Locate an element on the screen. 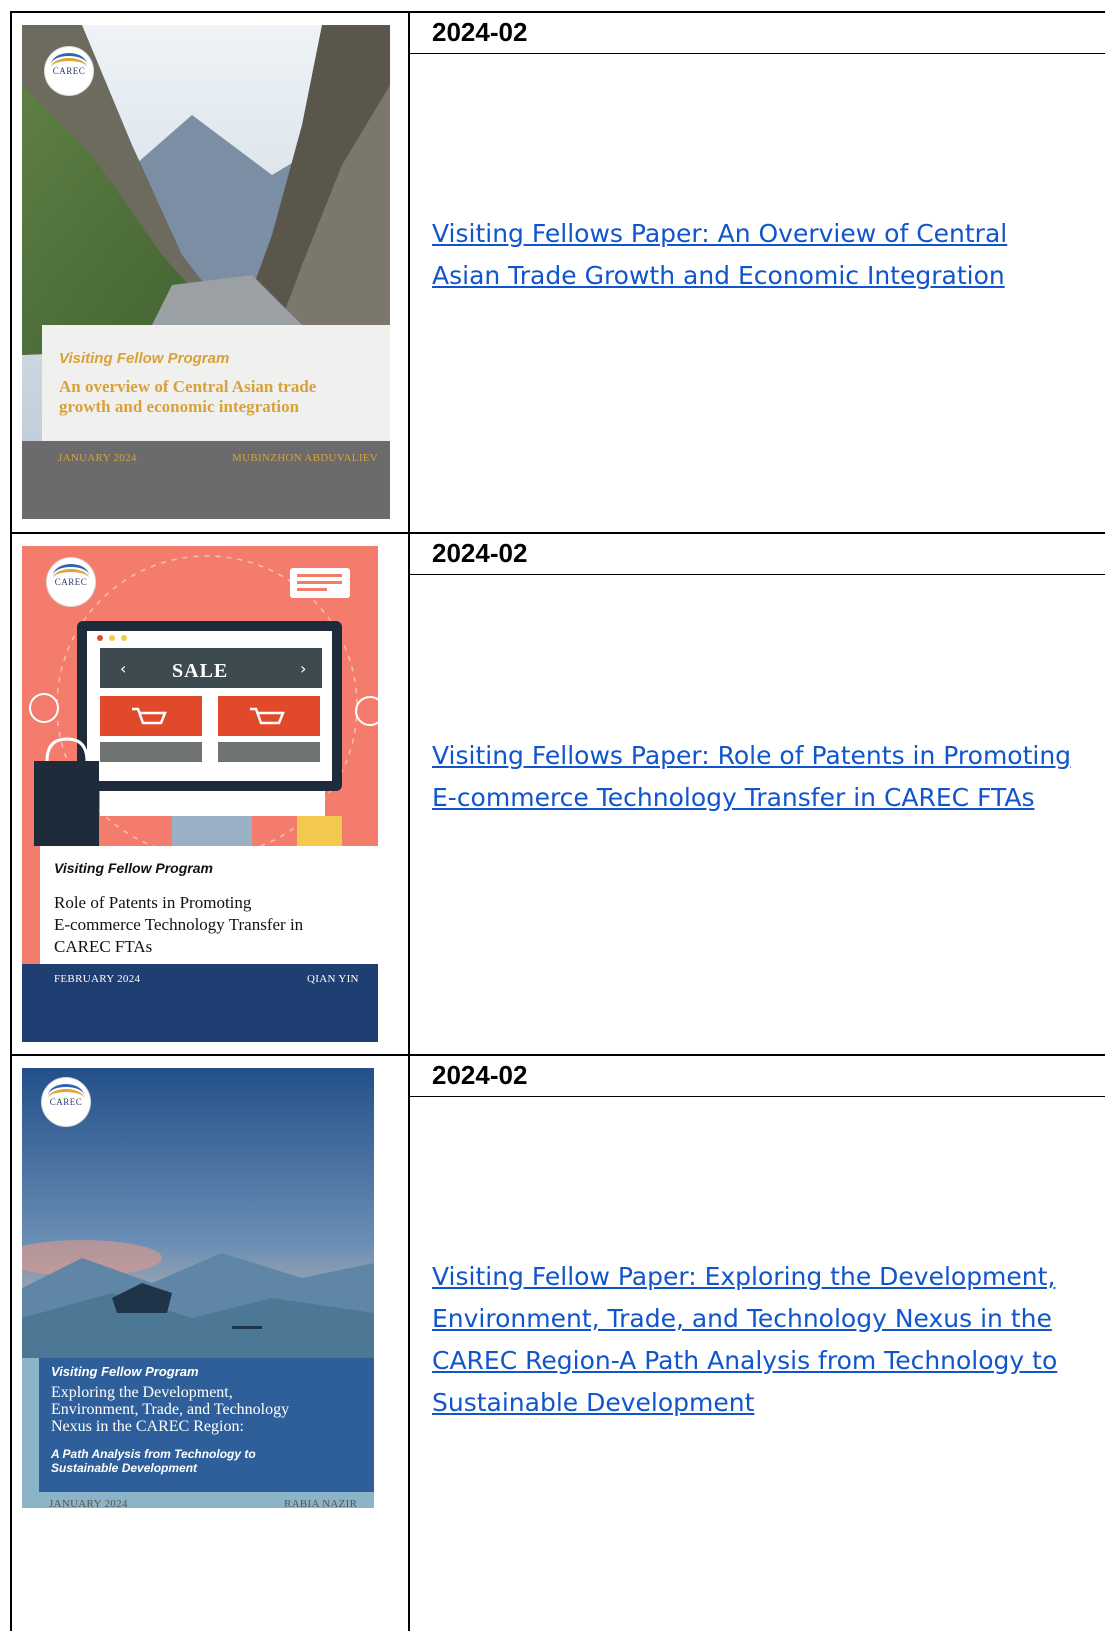 The image size is (1105, 1631). cover-date: FEBRUARY 2024 is located at coordinates (97, 979).